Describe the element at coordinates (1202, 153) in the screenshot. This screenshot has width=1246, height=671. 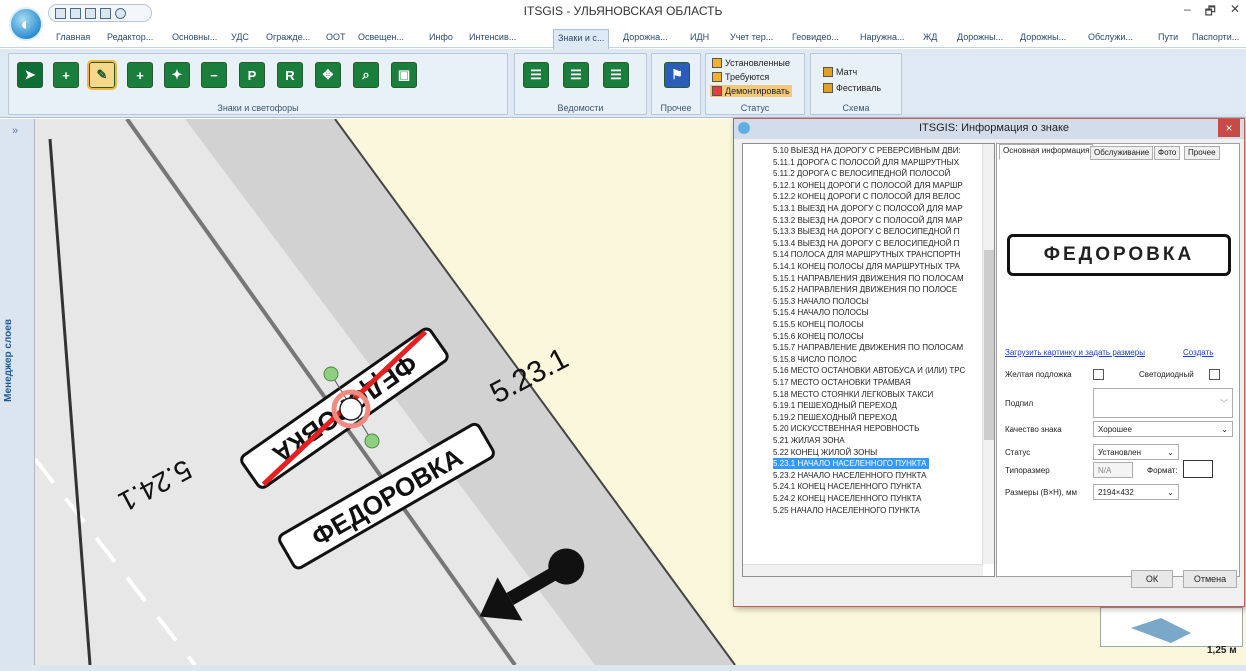
I see `tab-other: Прочее` at that location.